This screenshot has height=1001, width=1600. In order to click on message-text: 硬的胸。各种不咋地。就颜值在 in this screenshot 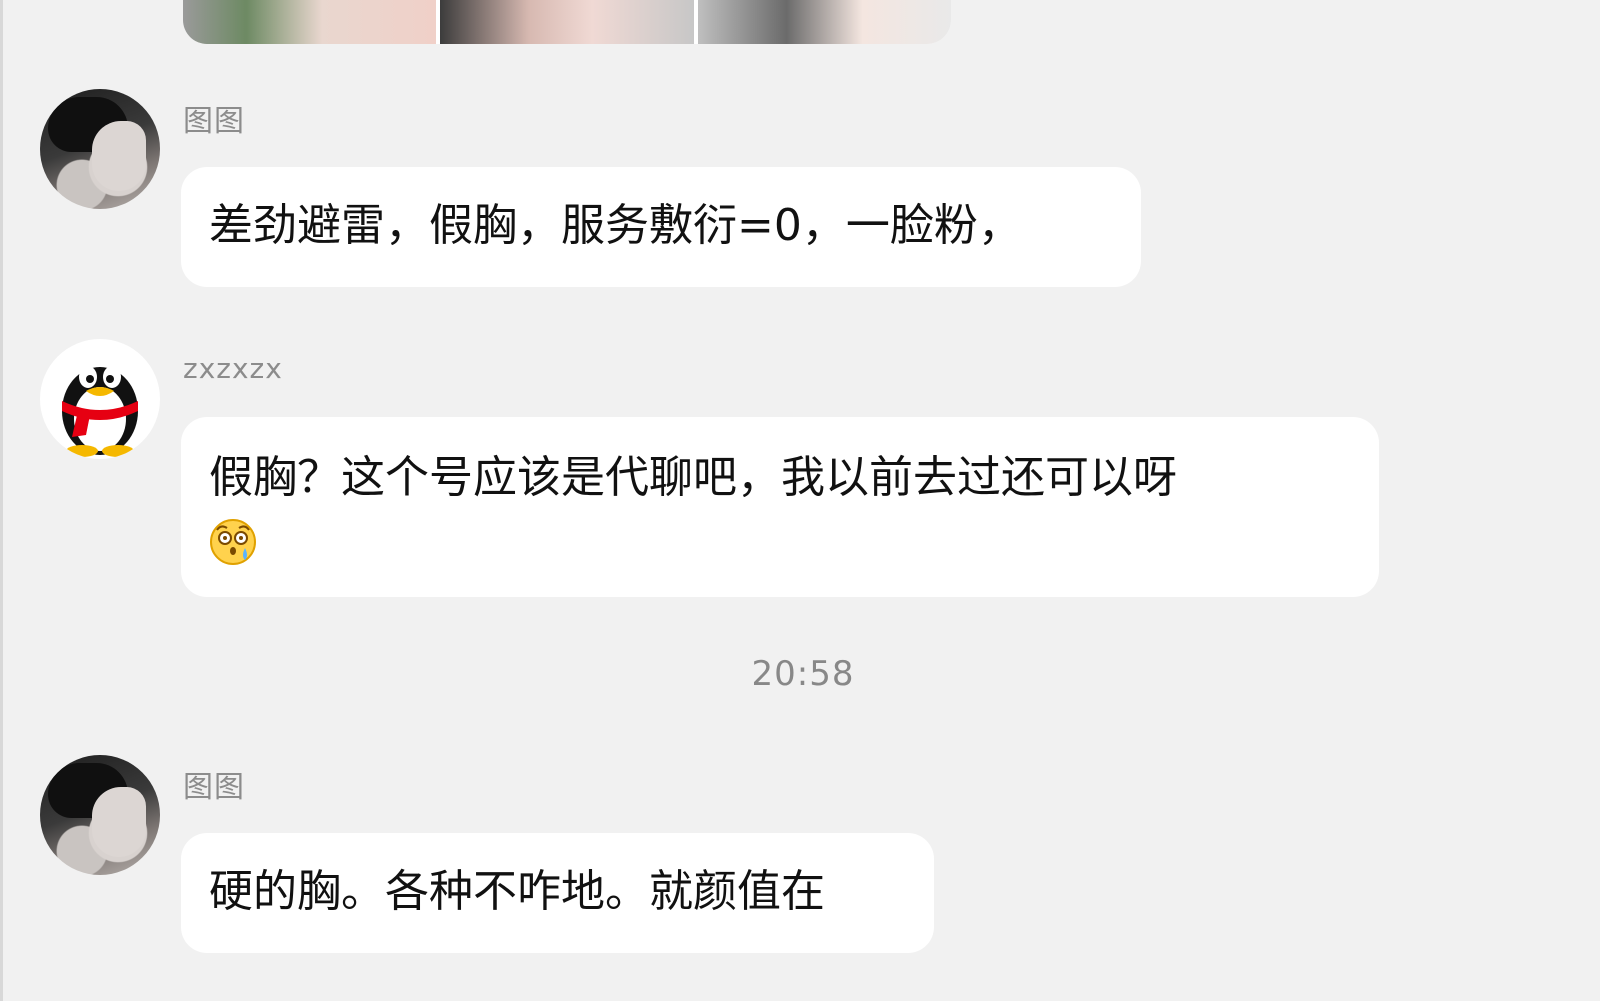, I will do `click(517, 891)`.